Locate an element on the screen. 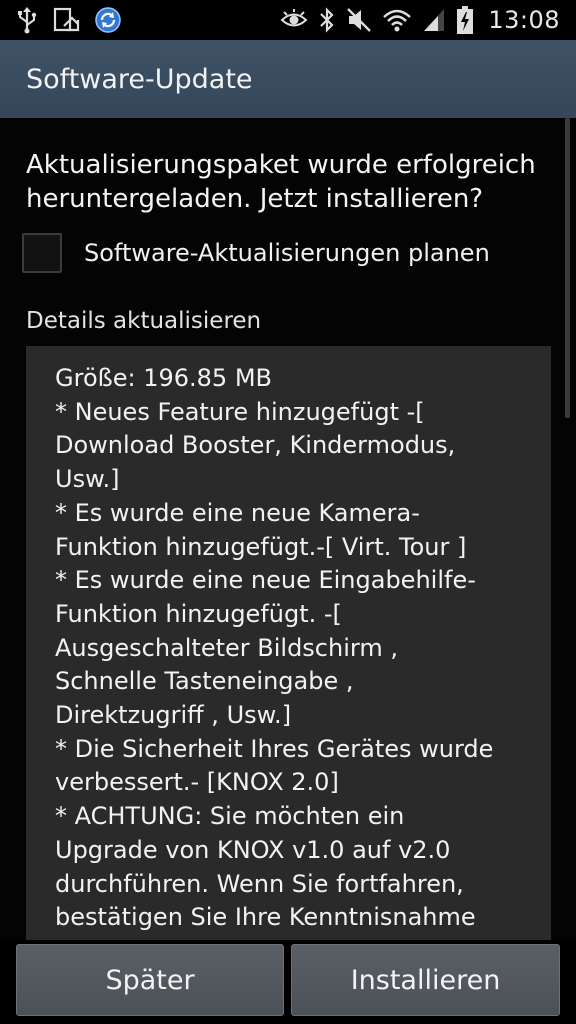 The height and width of the screenshot is (1024, 576). action-bar: Software-Update is located at coordinates (288, 79).